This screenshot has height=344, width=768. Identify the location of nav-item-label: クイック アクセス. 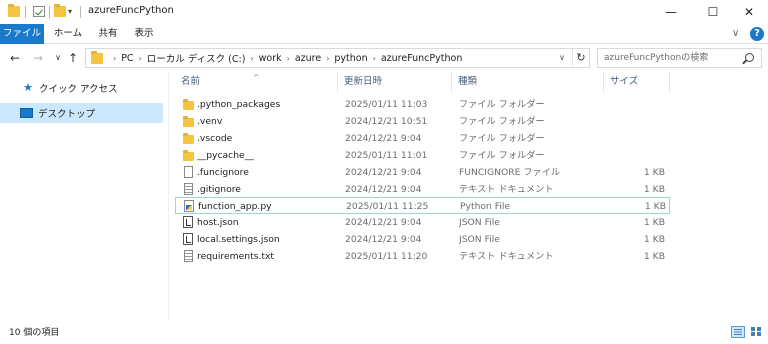
(78, 89).